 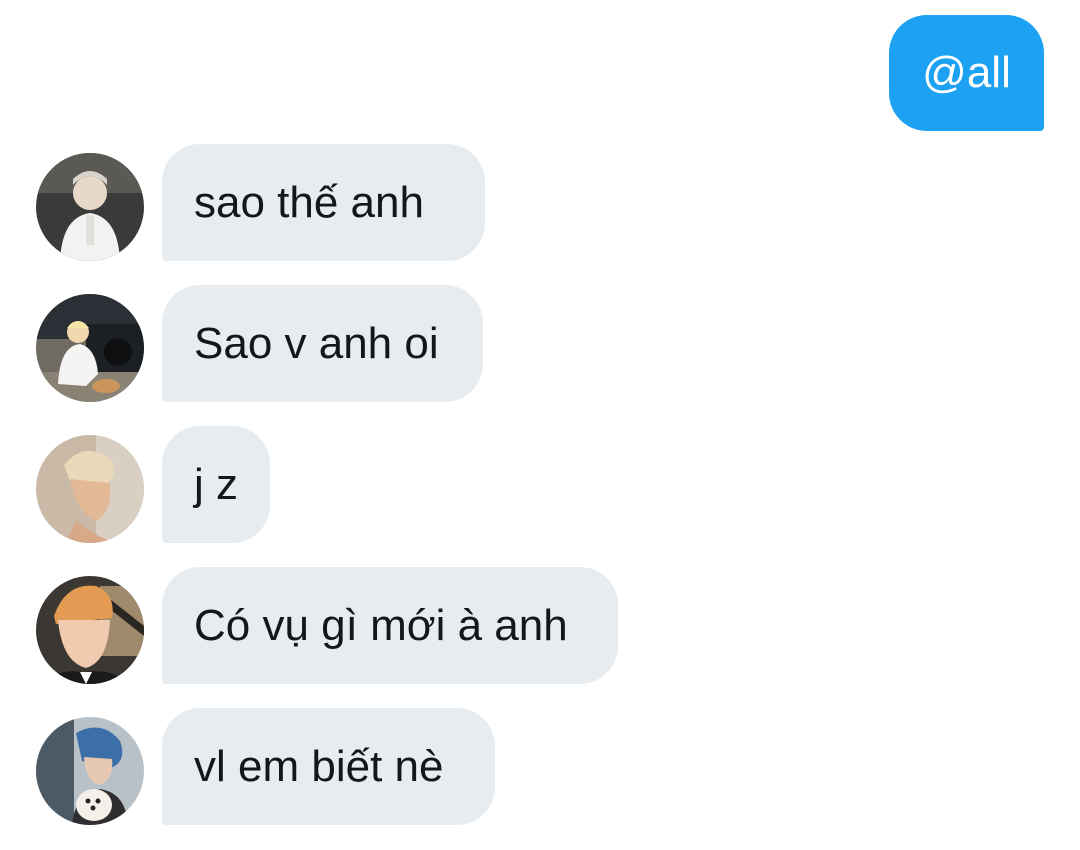 I want to click on incoming-message-bubble: j z, so click(x=216, y=484).